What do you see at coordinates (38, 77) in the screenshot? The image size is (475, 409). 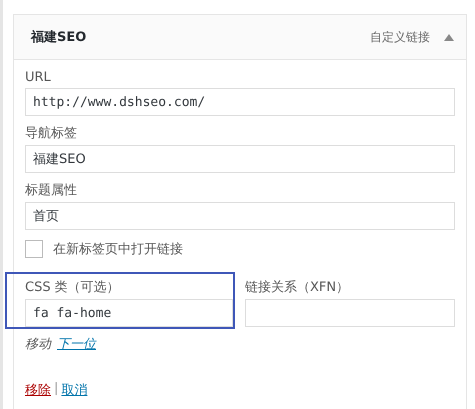 I see `field-label: URL` at bounding box center [38, 77].